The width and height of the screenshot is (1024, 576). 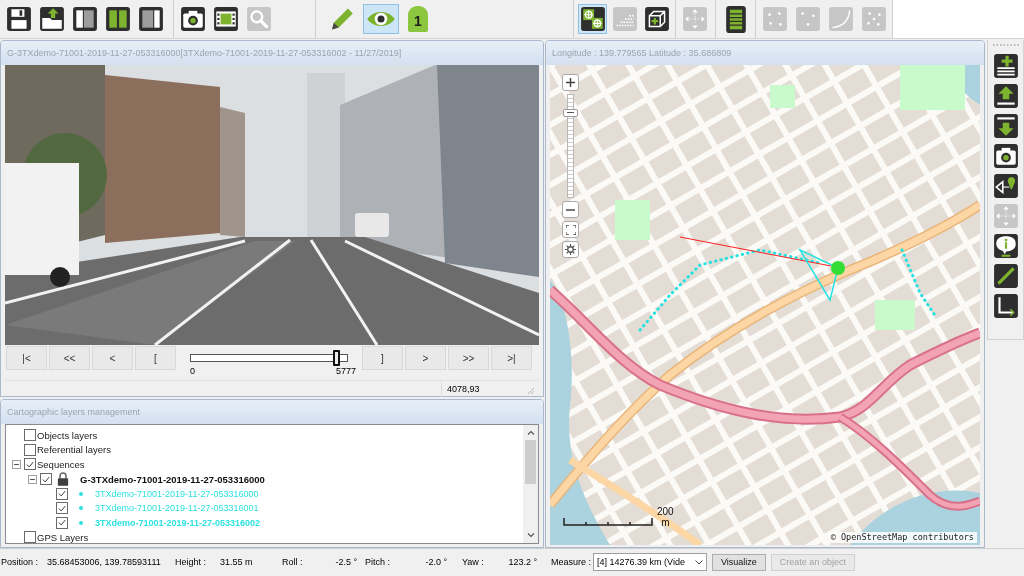 I want to click on arrow-down-icon, so click(x=1005, y=126).